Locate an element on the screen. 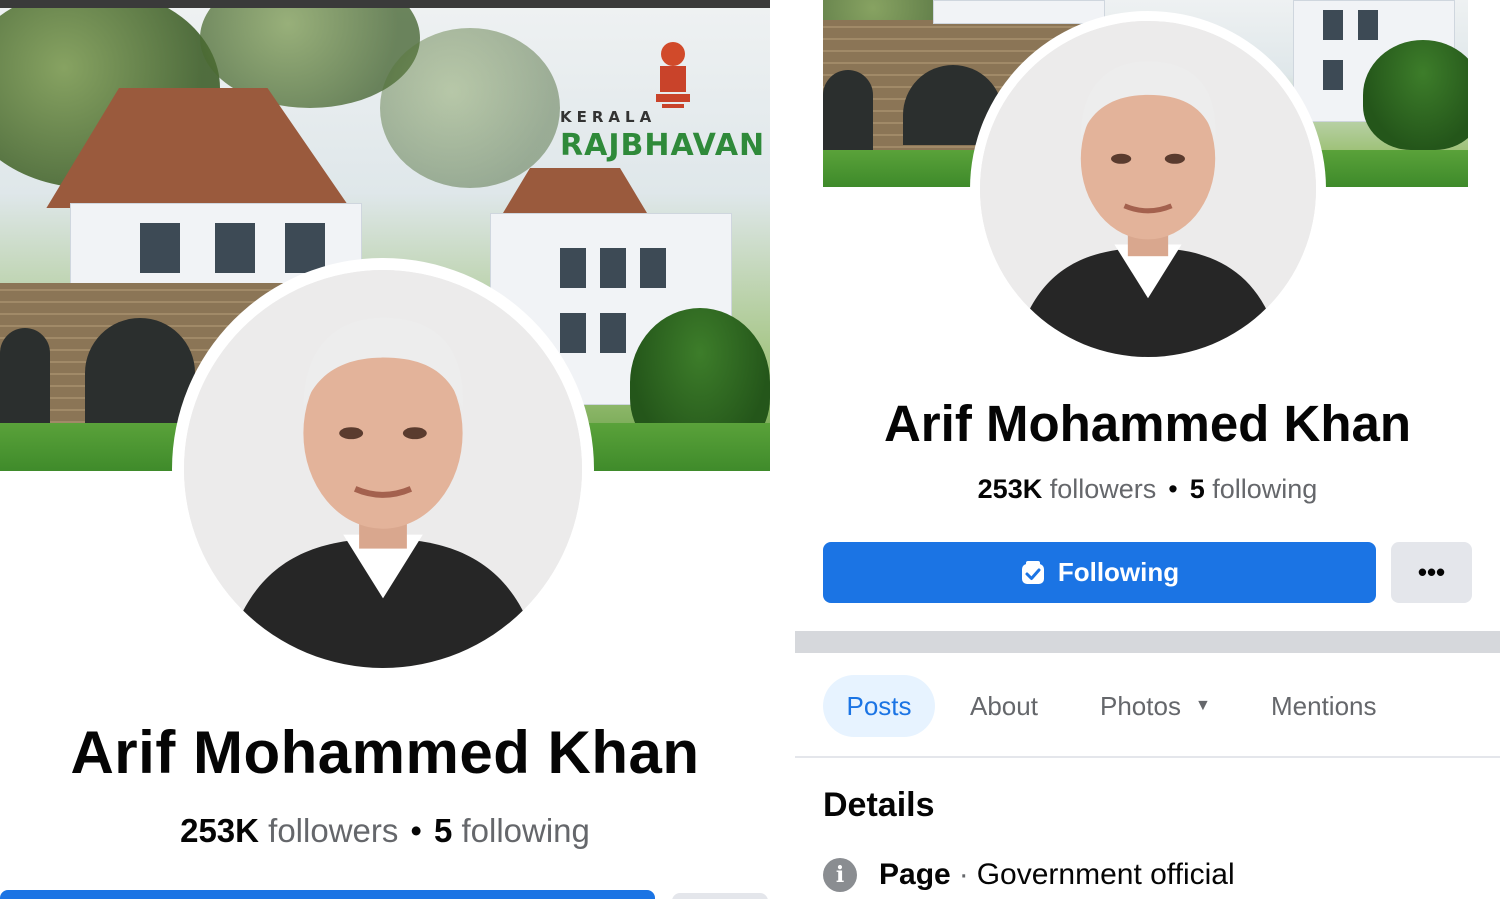 The height and width of the screenshot is (899, 1500). tab-mentions-label: Mentions is located at coordinates (1324, 705).